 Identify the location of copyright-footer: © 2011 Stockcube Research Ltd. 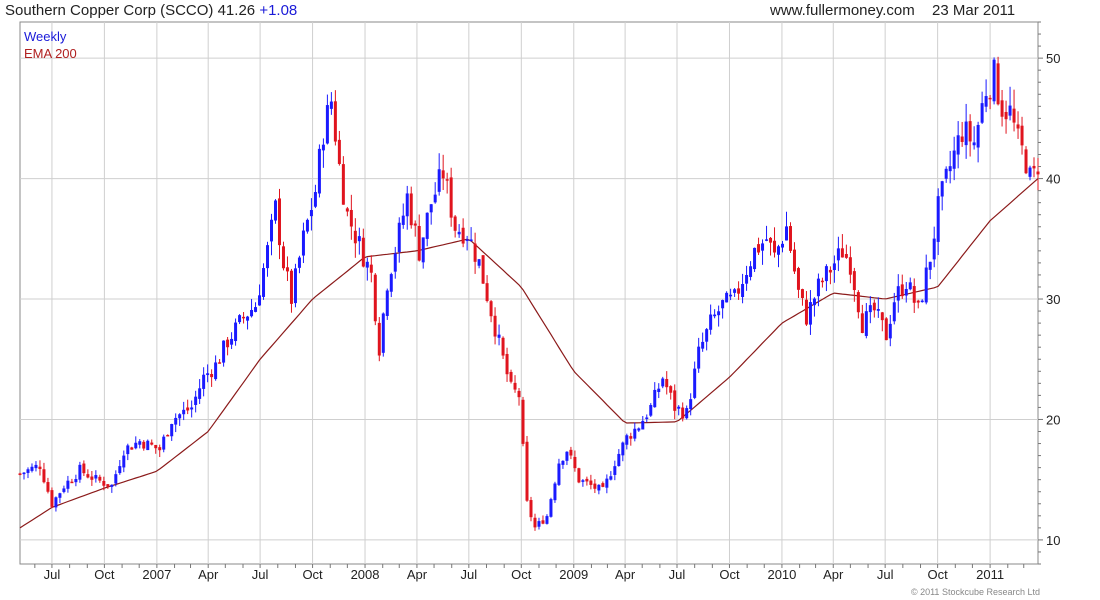
(975, 592).